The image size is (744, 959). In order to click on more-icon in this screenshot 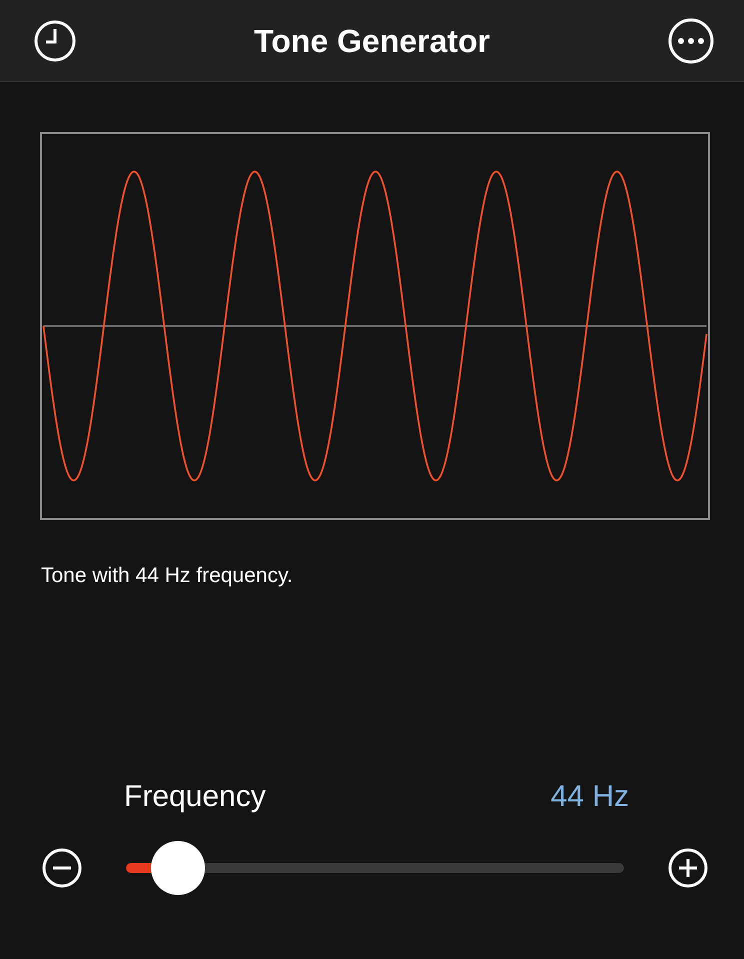, I will do `click(691, 41)`.